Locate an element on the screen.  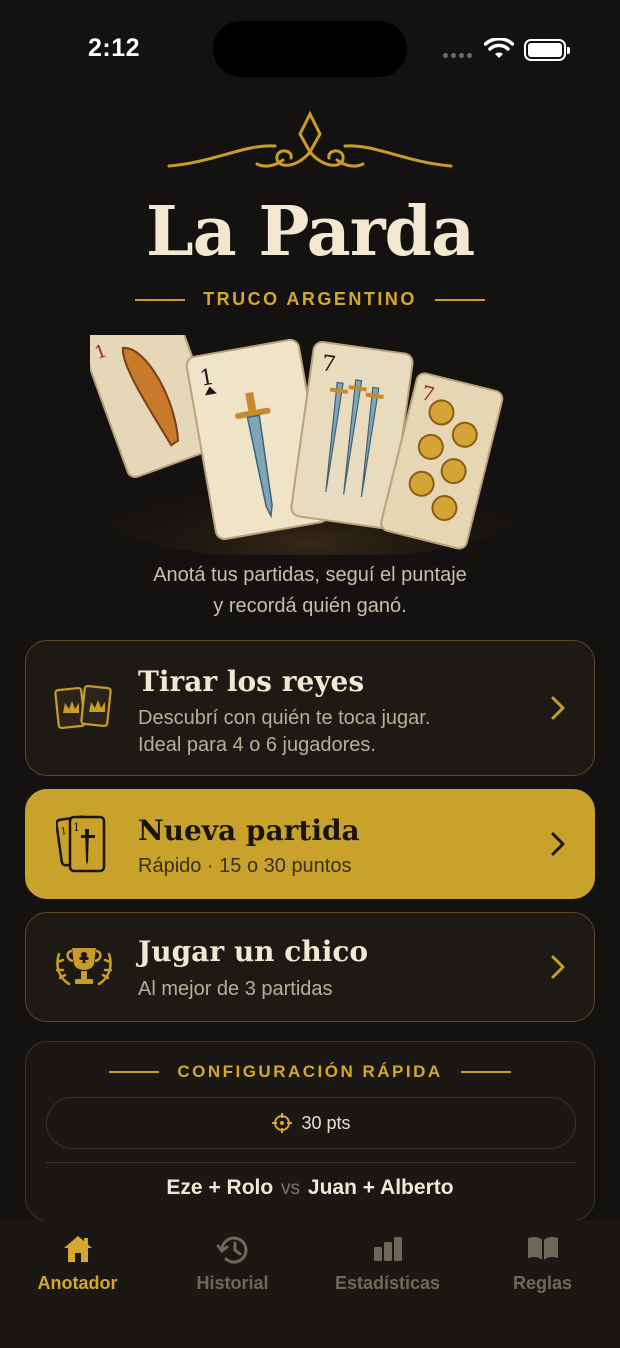
points-selector: 30 pts is located at coordinates (311, 1123).